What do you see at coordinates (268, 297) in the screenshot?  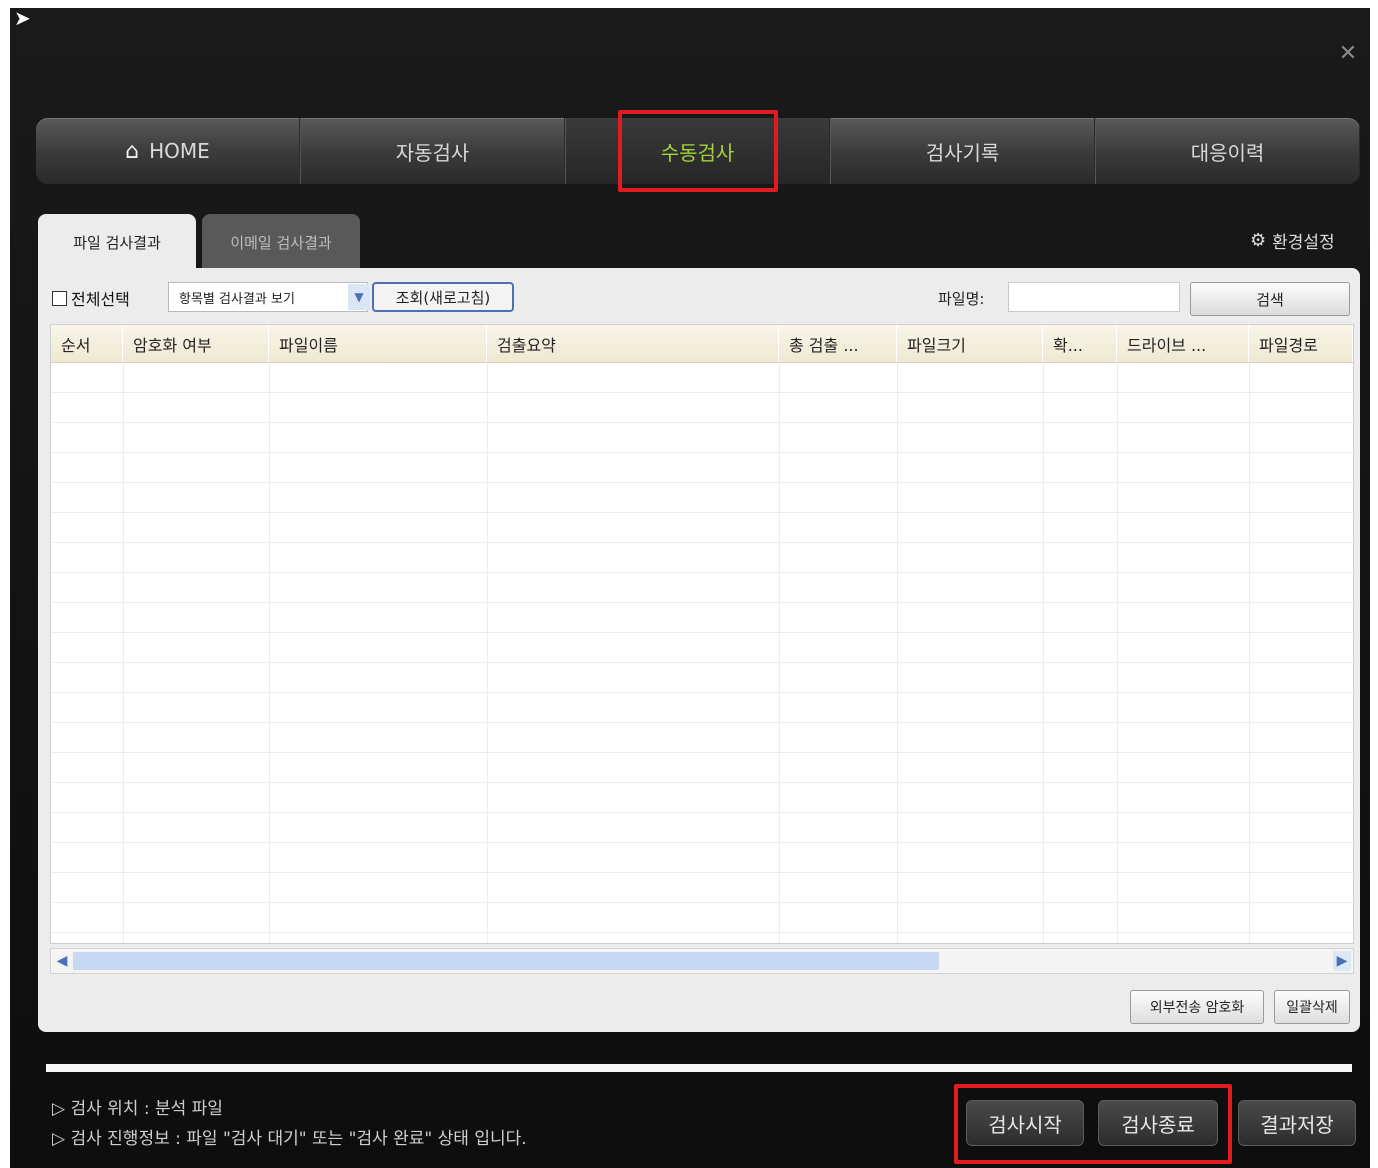 I see `view-option-select: 항목별 검사결과 보기` at bounding box center [268, 297].